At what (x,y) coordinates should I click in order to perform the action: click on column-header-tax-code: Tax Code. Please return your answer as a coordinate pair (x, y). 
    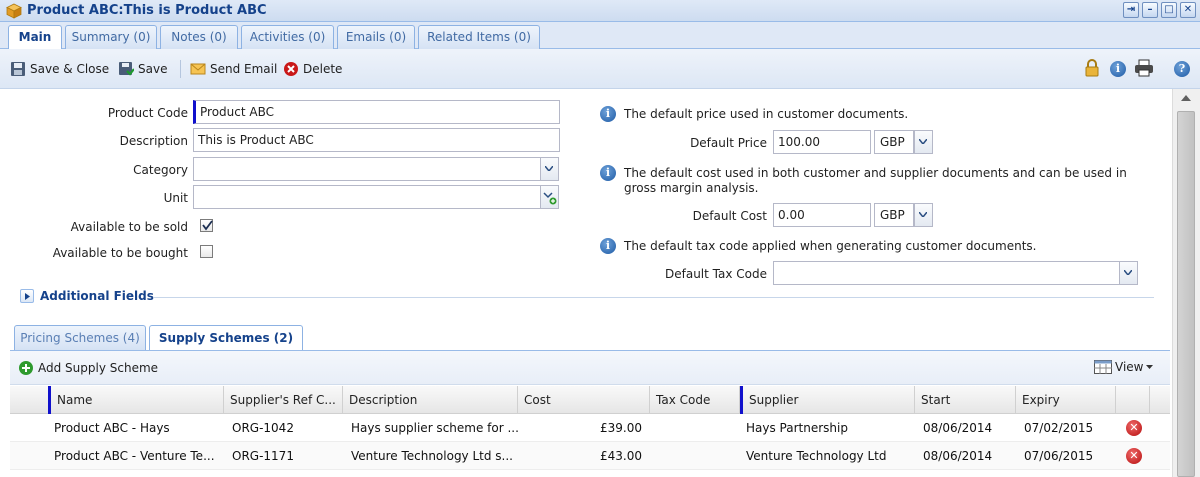
    Looking at the image, I should click on (695, 400).